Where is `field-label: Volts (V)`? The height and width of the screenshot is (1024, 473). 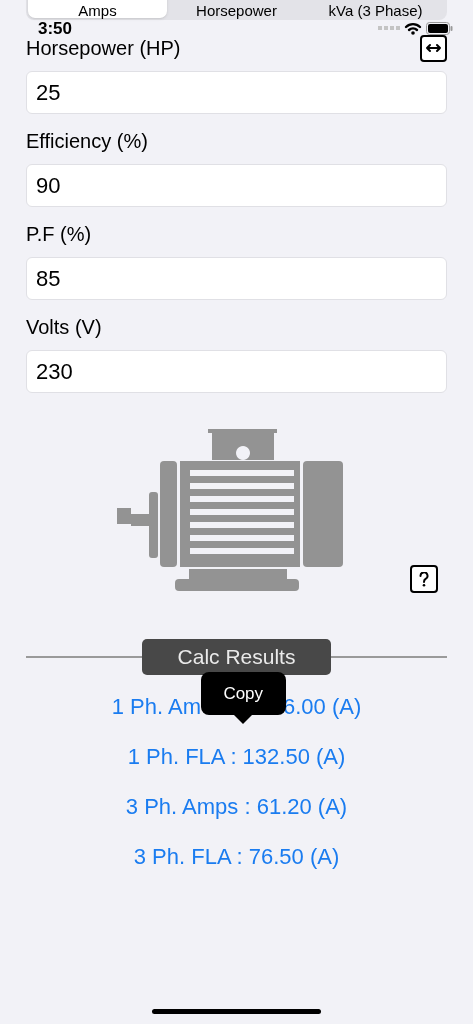
field-label: Volts (V) is located at coordinates (64, 327).